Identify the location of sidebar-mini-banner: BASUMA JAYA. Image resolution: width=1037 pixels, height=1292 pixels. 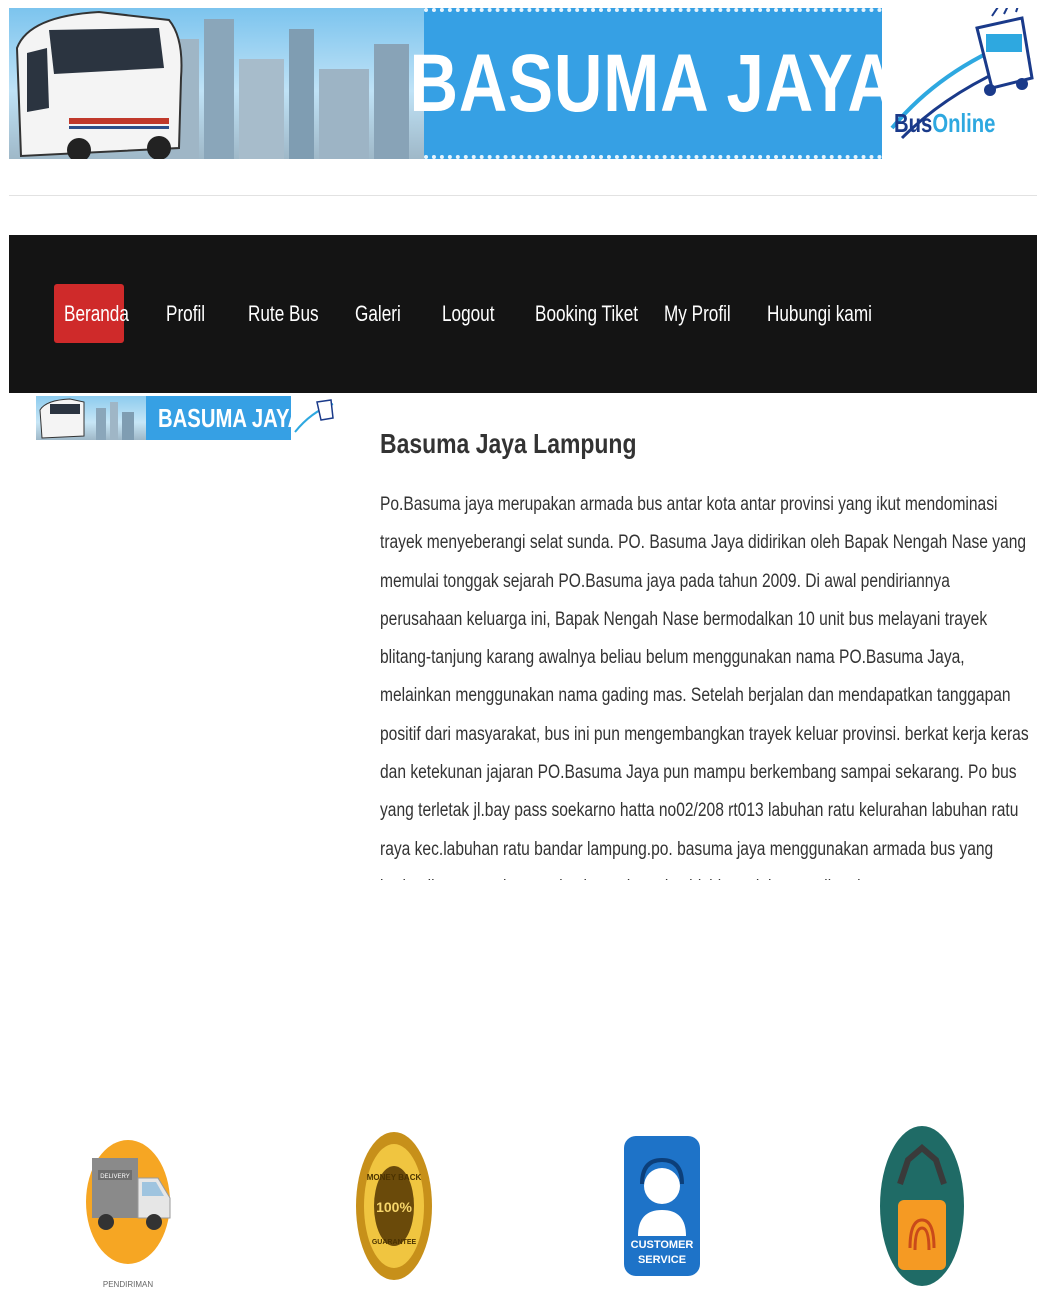
(186, 418).